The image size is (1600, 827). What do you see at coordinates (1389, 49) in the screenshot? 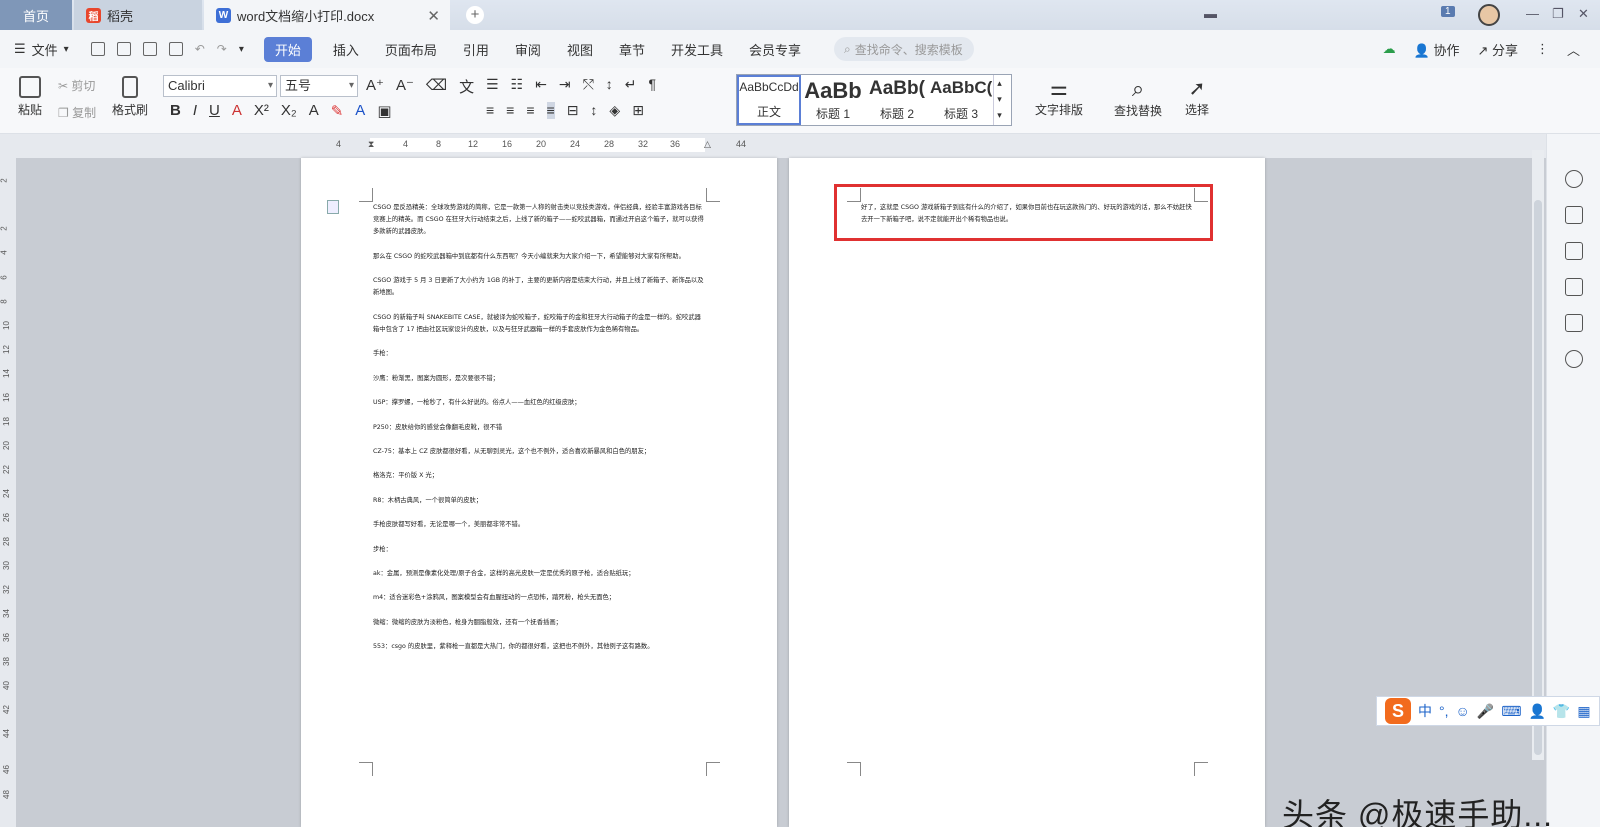
I see `cloud-sync-icon: ☁` at bounding box center [1389, 49].